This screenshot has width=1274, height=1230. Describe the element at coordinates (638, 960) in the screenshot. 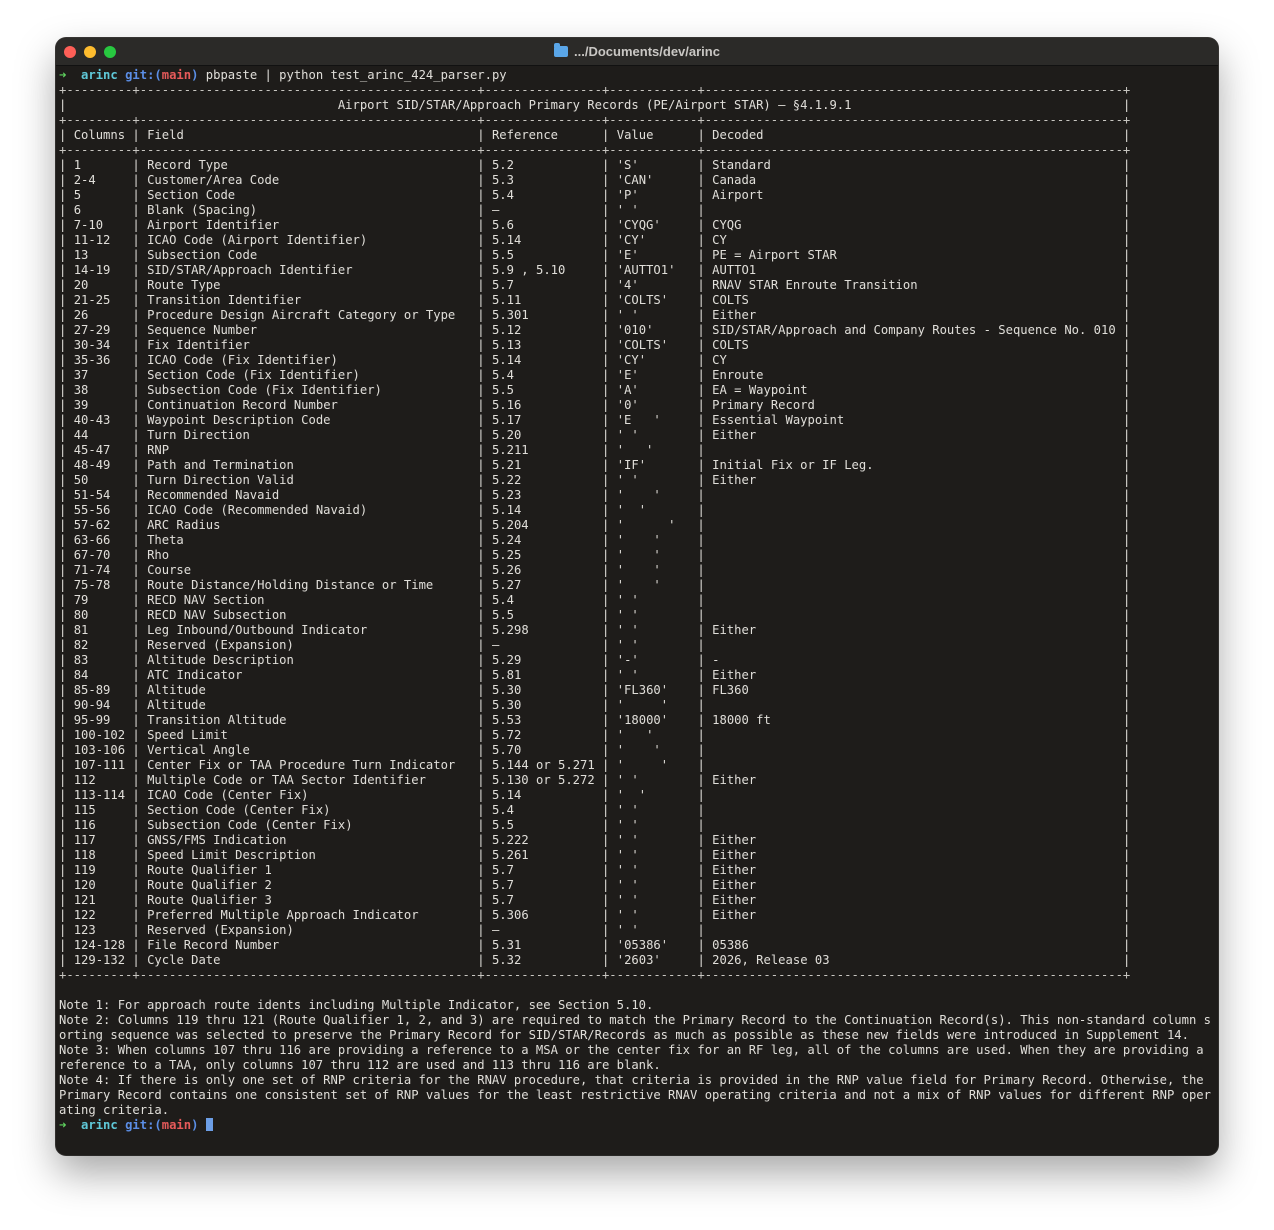

I see `table-cell: '2603'` at that location.